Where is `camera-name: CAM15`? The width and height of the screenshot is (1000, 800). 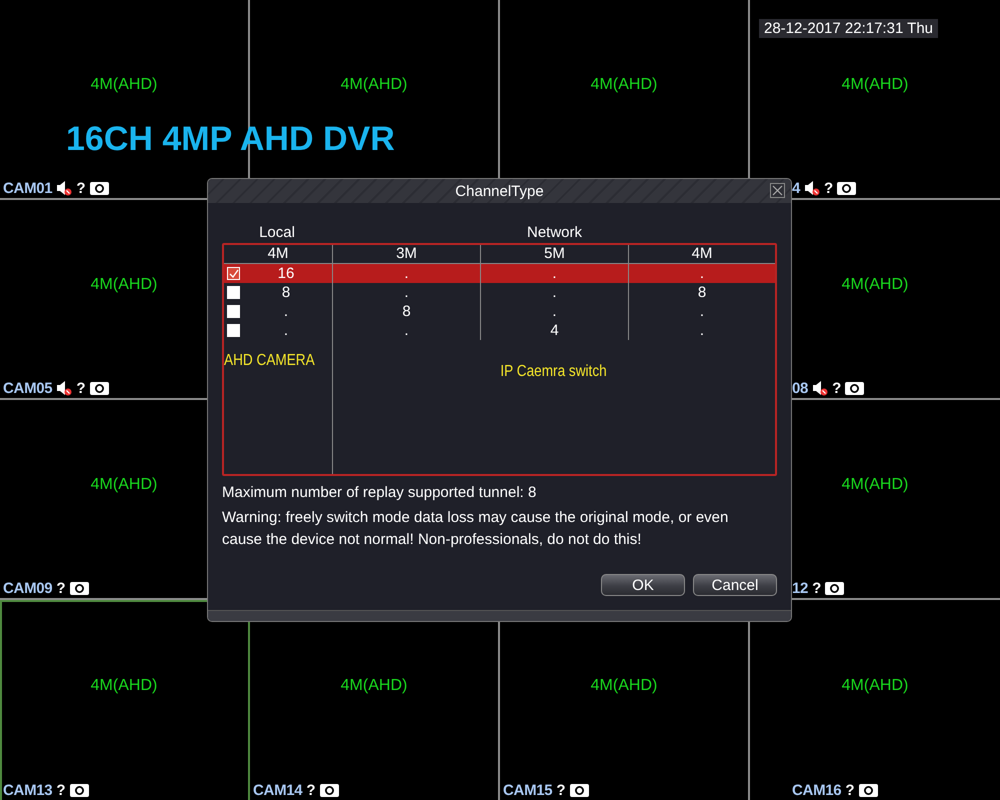
camera-name: CAM15 is located at coordinates (527, 790).